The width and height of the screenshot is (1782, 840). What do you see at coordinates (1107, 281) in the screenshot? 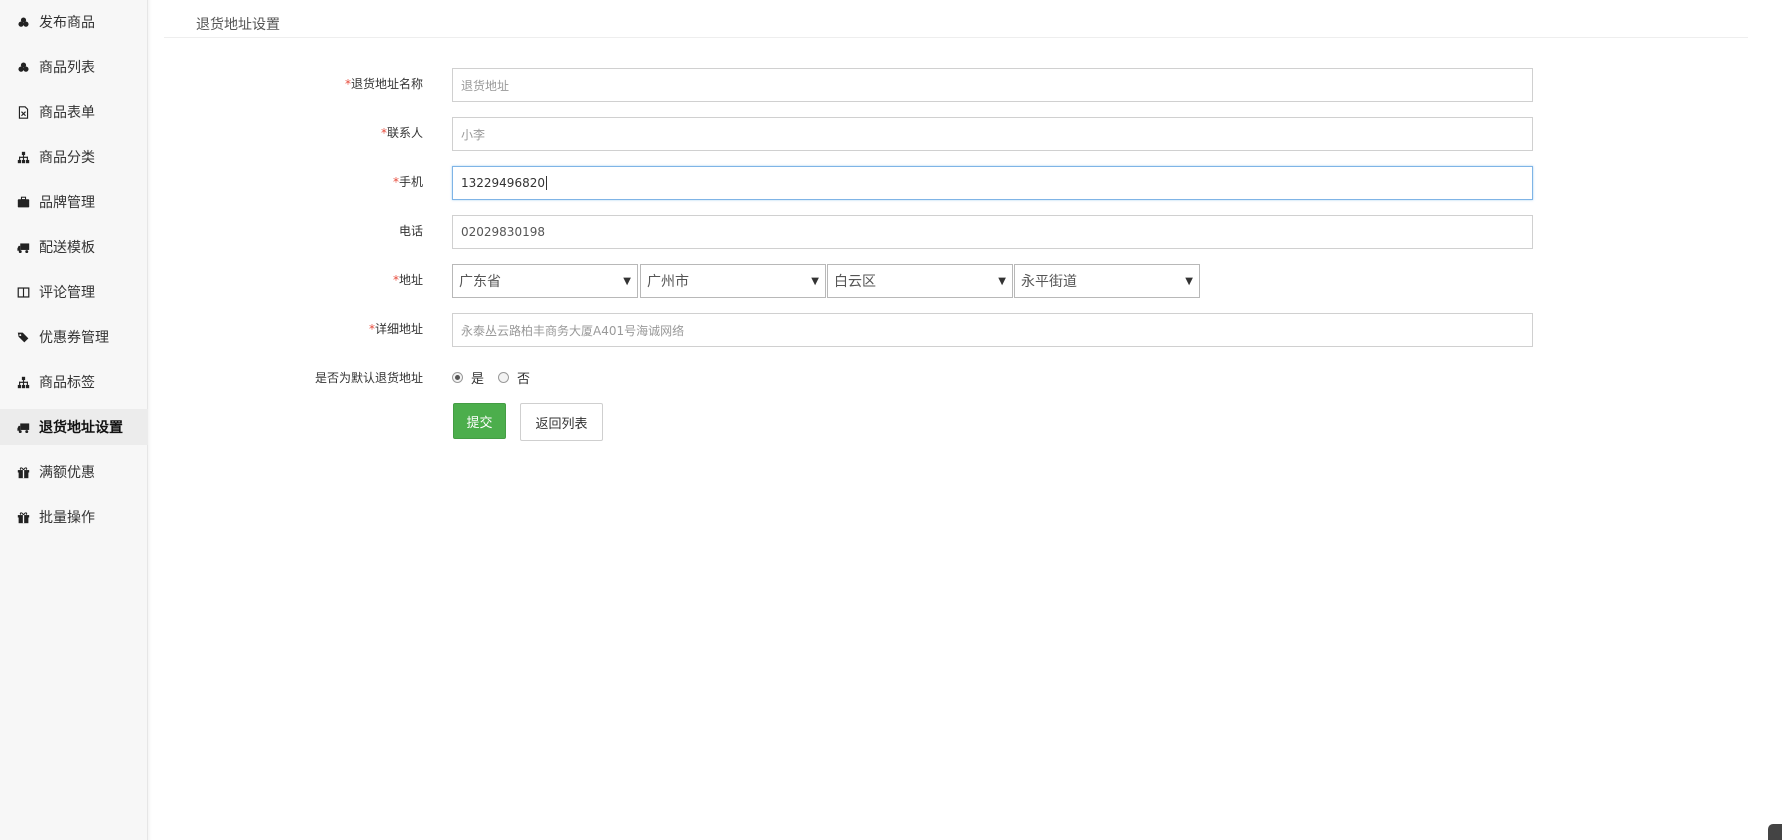
I see `street-select: 永平街道 ▼` at bounding box center [1107, 281].